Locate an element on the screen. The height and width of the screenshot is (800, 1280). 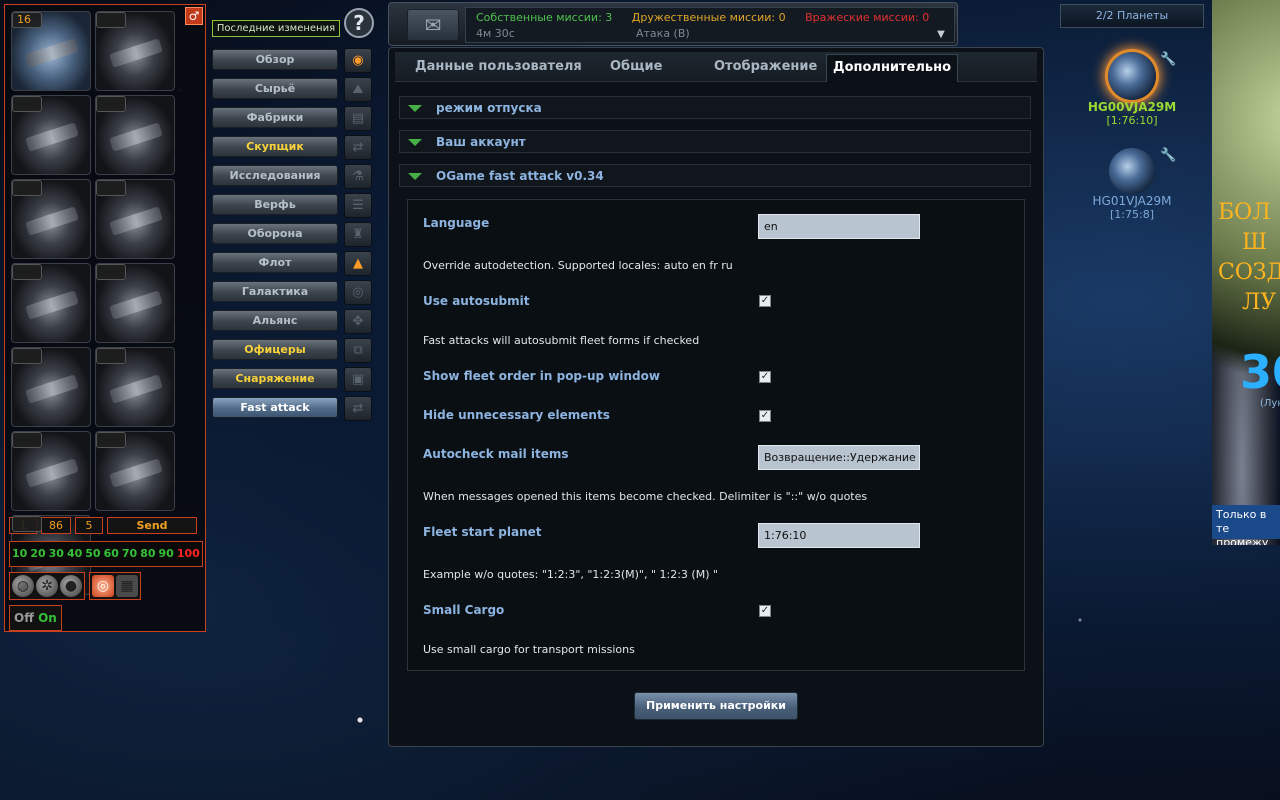
ship-slot-recycler is located at coordinates (135, 303).